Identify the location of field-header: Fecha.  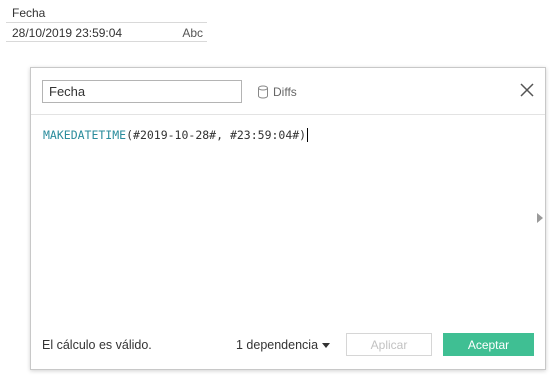
(29, 13).